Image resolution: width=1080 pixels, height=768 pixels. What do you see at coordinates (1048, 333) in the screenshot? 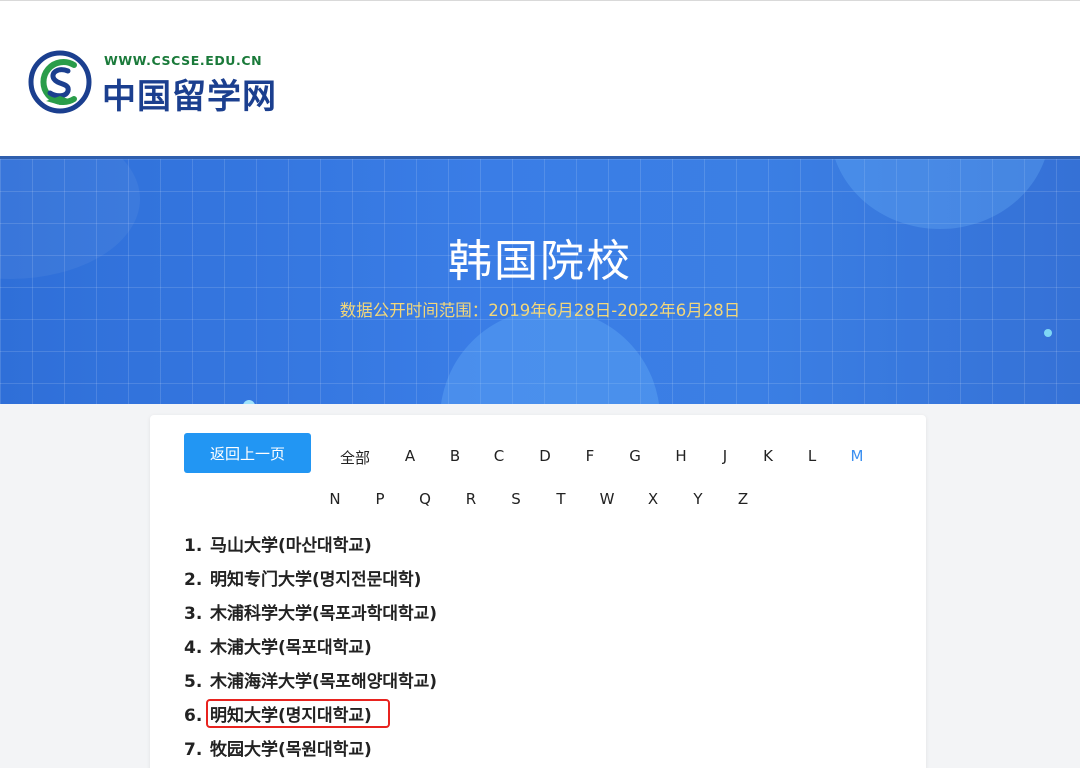
I see `banner-decor-dot` at bounding box center [1048, 333].